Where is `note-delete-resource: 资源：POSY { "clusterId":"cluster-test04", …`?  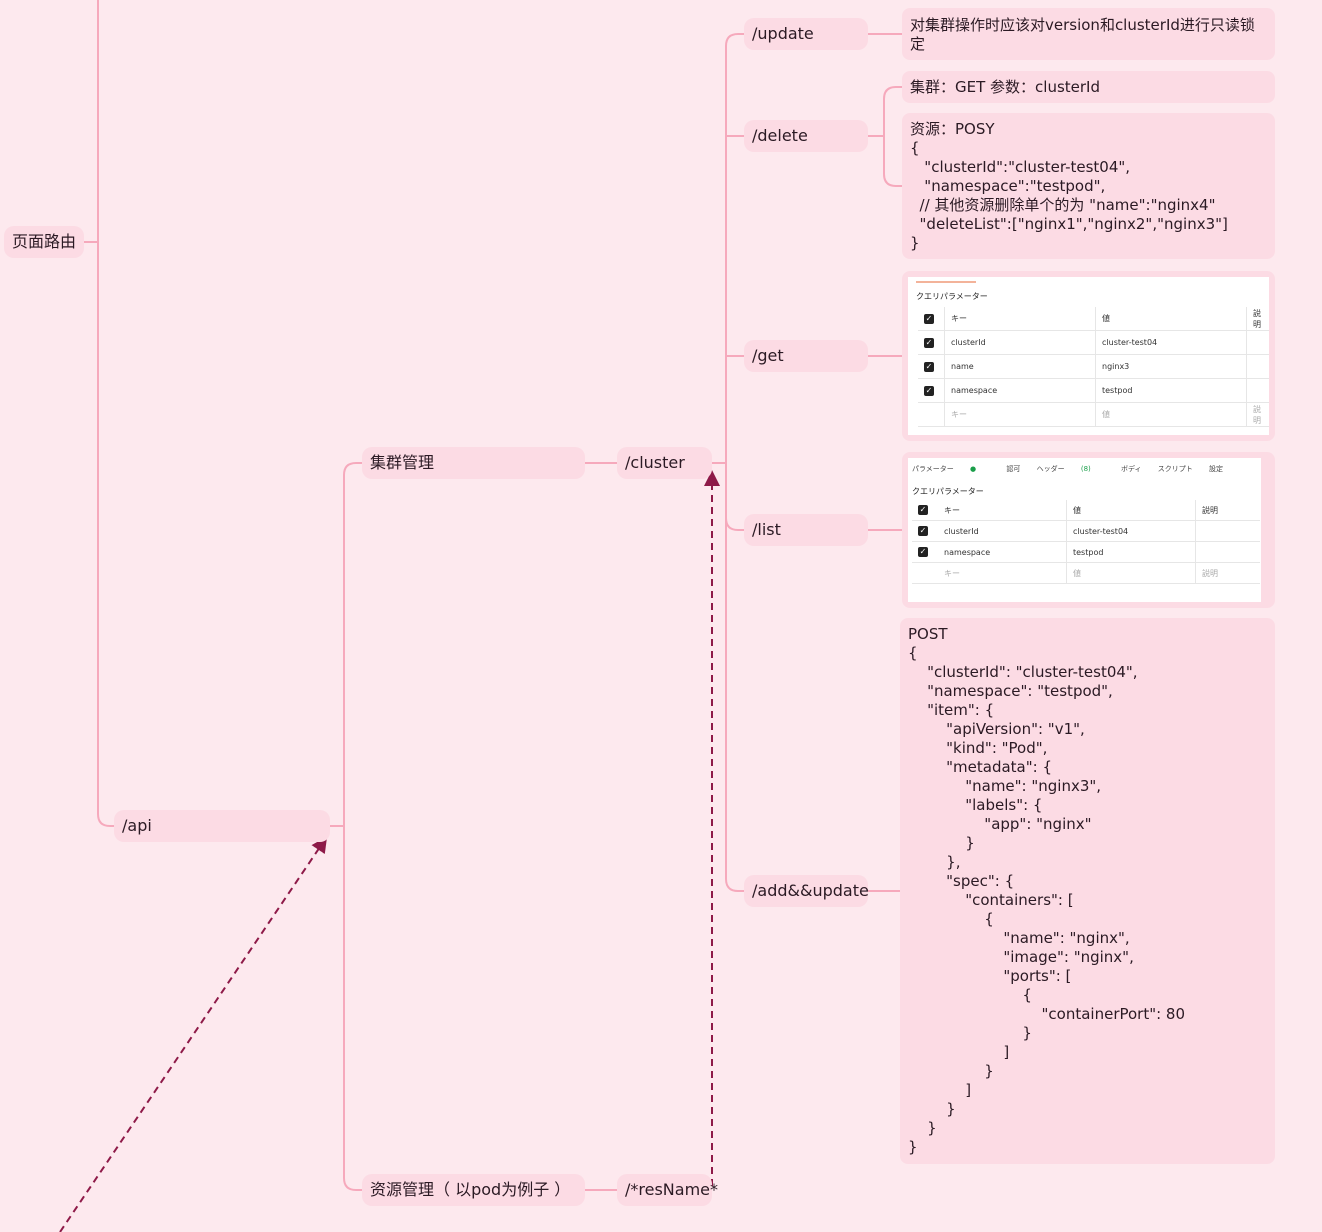 note-delete-resource: 资源：POSY { "clusterId":"cluster-test04", … is located at coordinates (1088, 186).